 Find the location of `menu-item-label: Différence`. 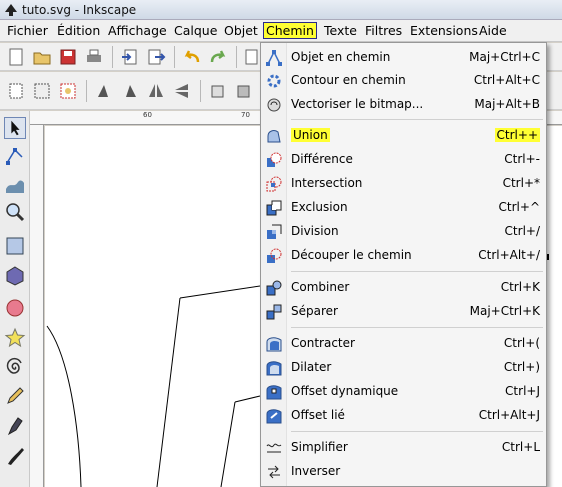

menu-item-label: Différence is located at coordinates (322, 159).